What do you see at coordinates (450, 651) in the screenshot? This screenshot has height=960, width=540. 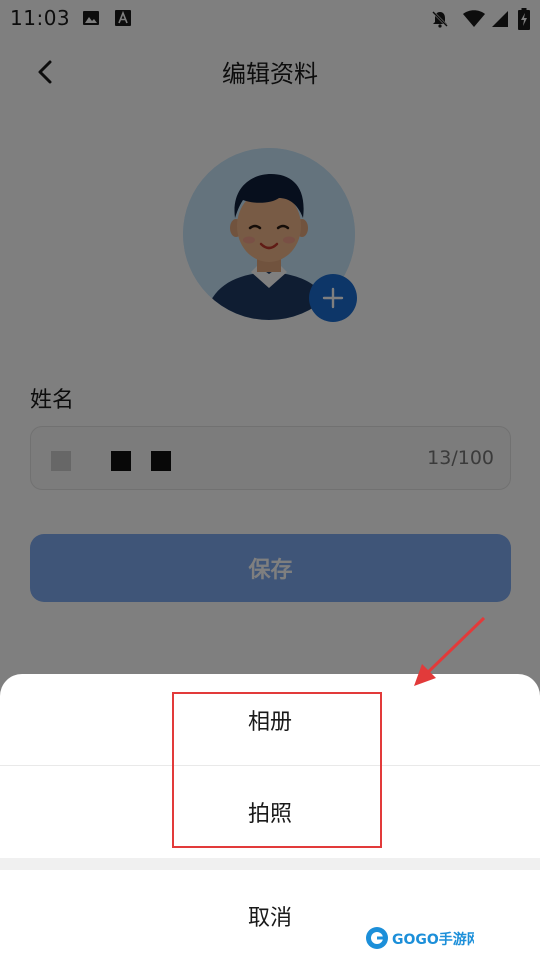 I see `annotation-arrow-icon` at bounding box center [450, 651].